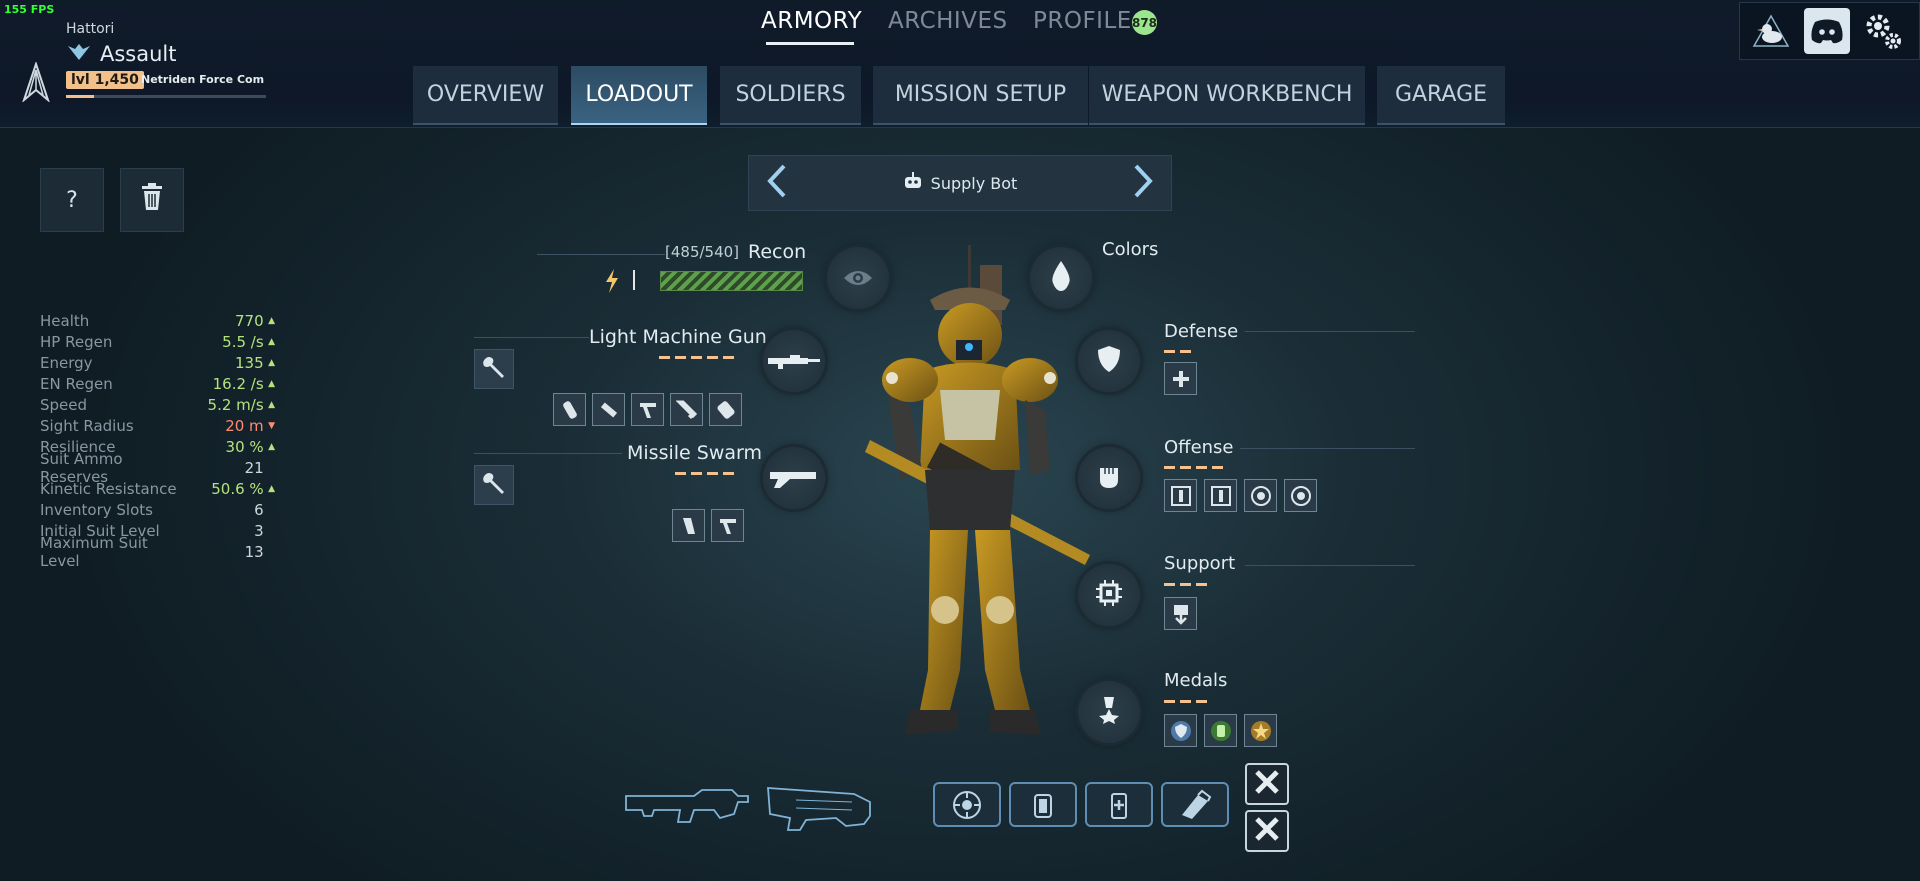  Describe the element at coordinates (702, 252) in the screenshot. I see `suit-capacity: [485/540]` at that location.